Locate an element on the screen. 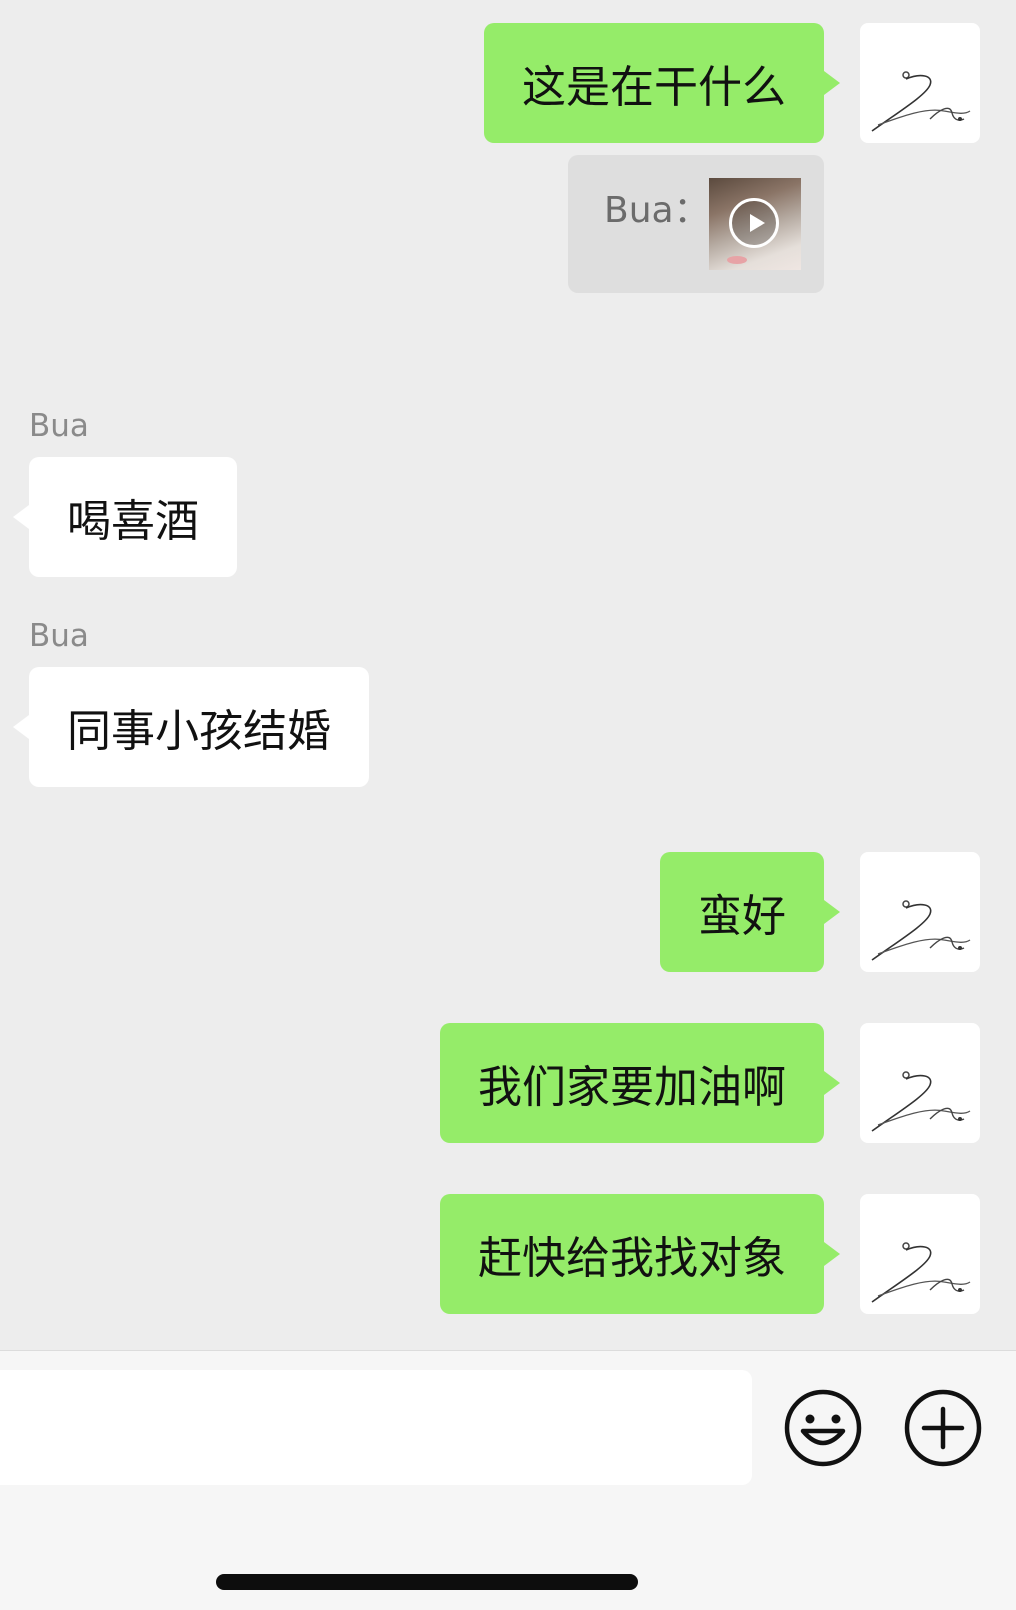 The height and width of the screenshot is (1610, 1016). quote-label: Bua： is located at coordinates (657, 207).